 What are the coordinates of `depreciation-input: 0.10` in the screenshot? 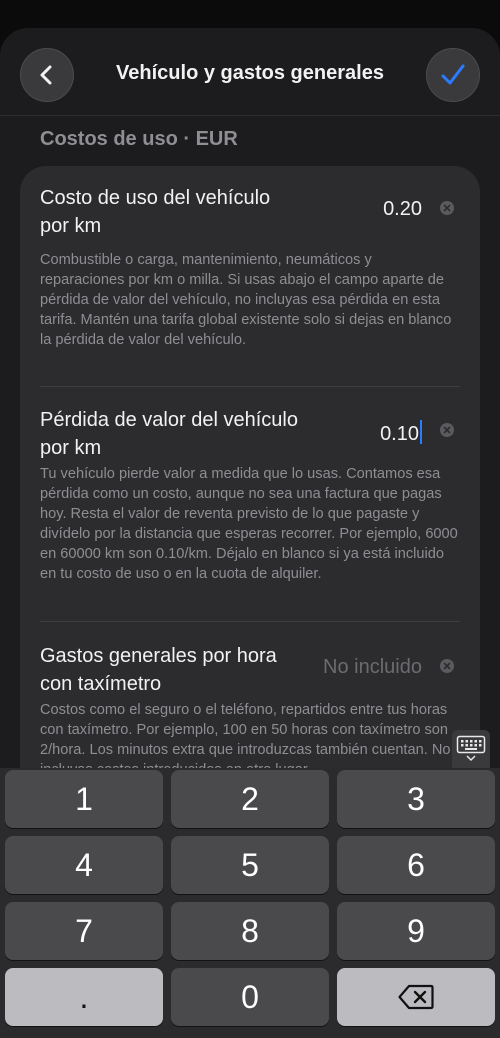 It's located at (401, 433).